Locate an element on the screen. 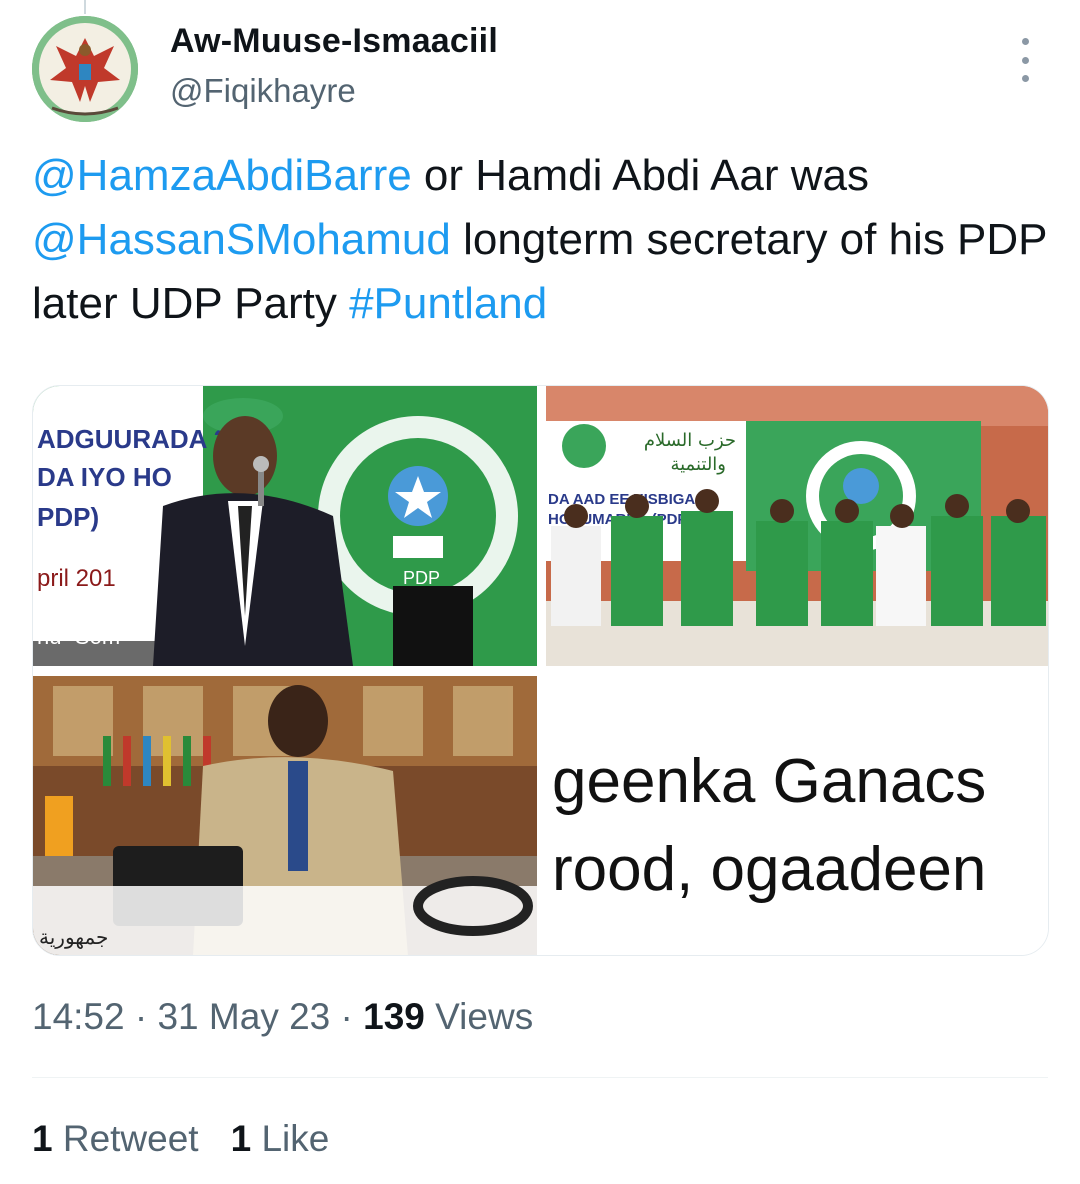 This screenshot has height=1184, width=1080. divider is located at coordinates (540, 1077).